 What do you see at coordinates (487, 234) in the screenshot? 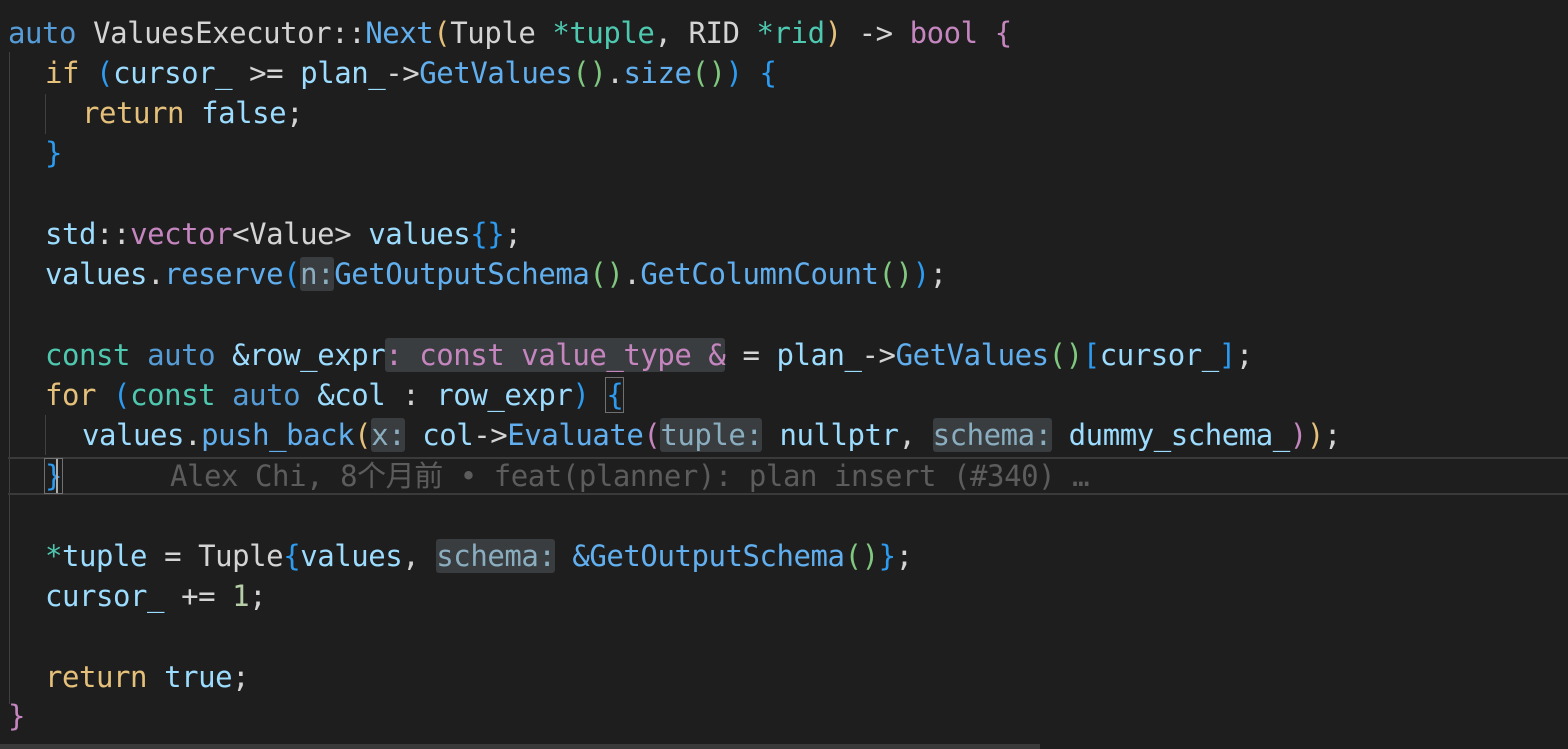
I see `token-brace-init: {}` at bounding box center [487, 234].